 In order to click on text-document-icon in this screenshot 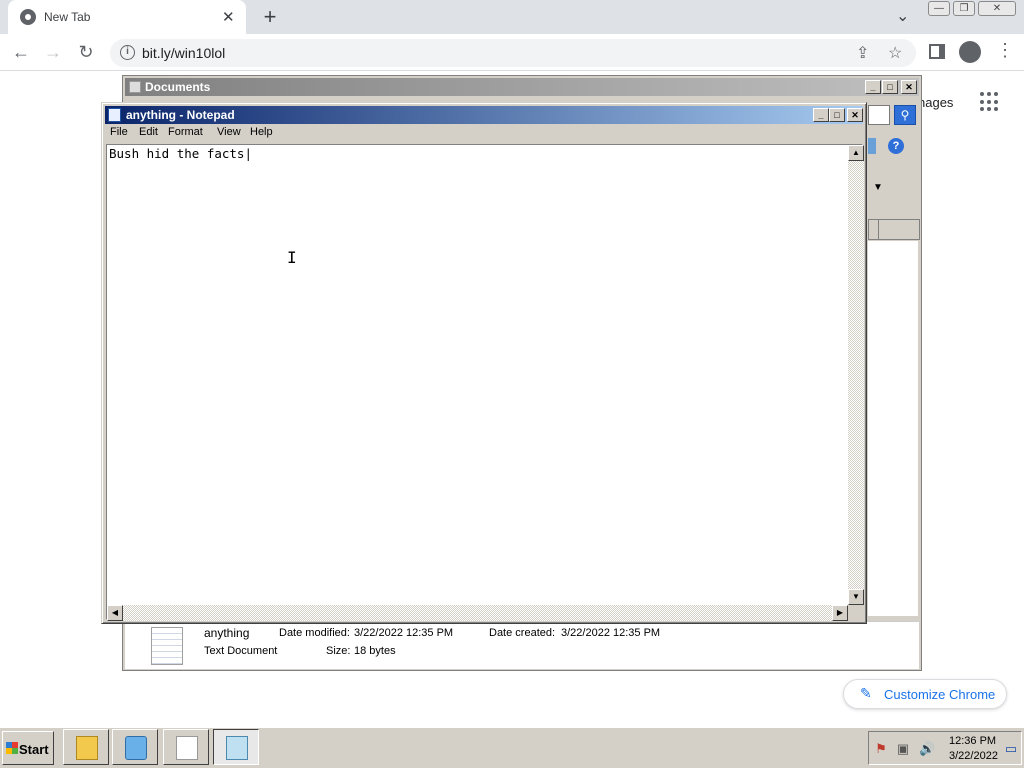, I will do `click(167, 646)`.